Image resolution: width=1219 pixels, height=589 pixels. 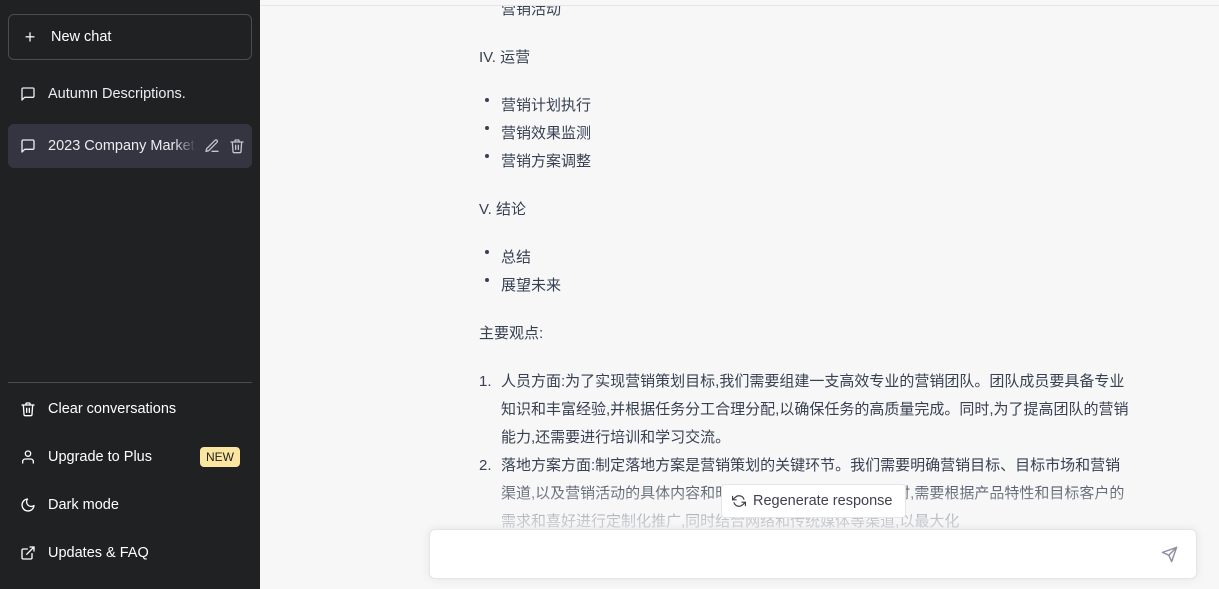 I want to click on clear-conversations-label: Clear conversations, so click(x=112, y=409).